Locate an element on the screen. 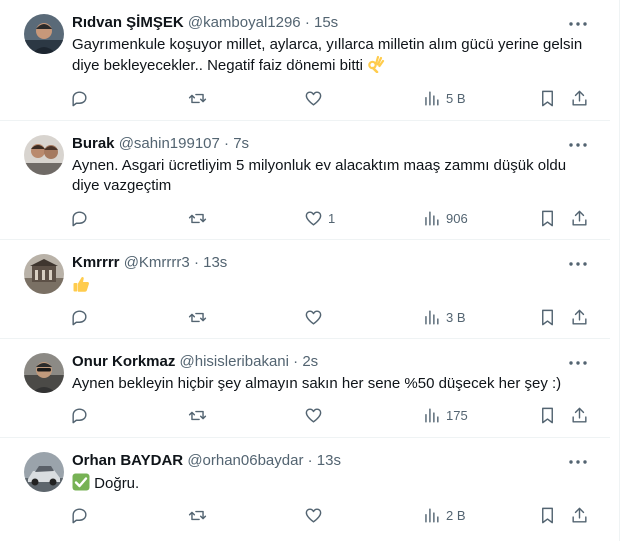  display-name: Orhan BAYDAR is located at coordinates (127, 460).